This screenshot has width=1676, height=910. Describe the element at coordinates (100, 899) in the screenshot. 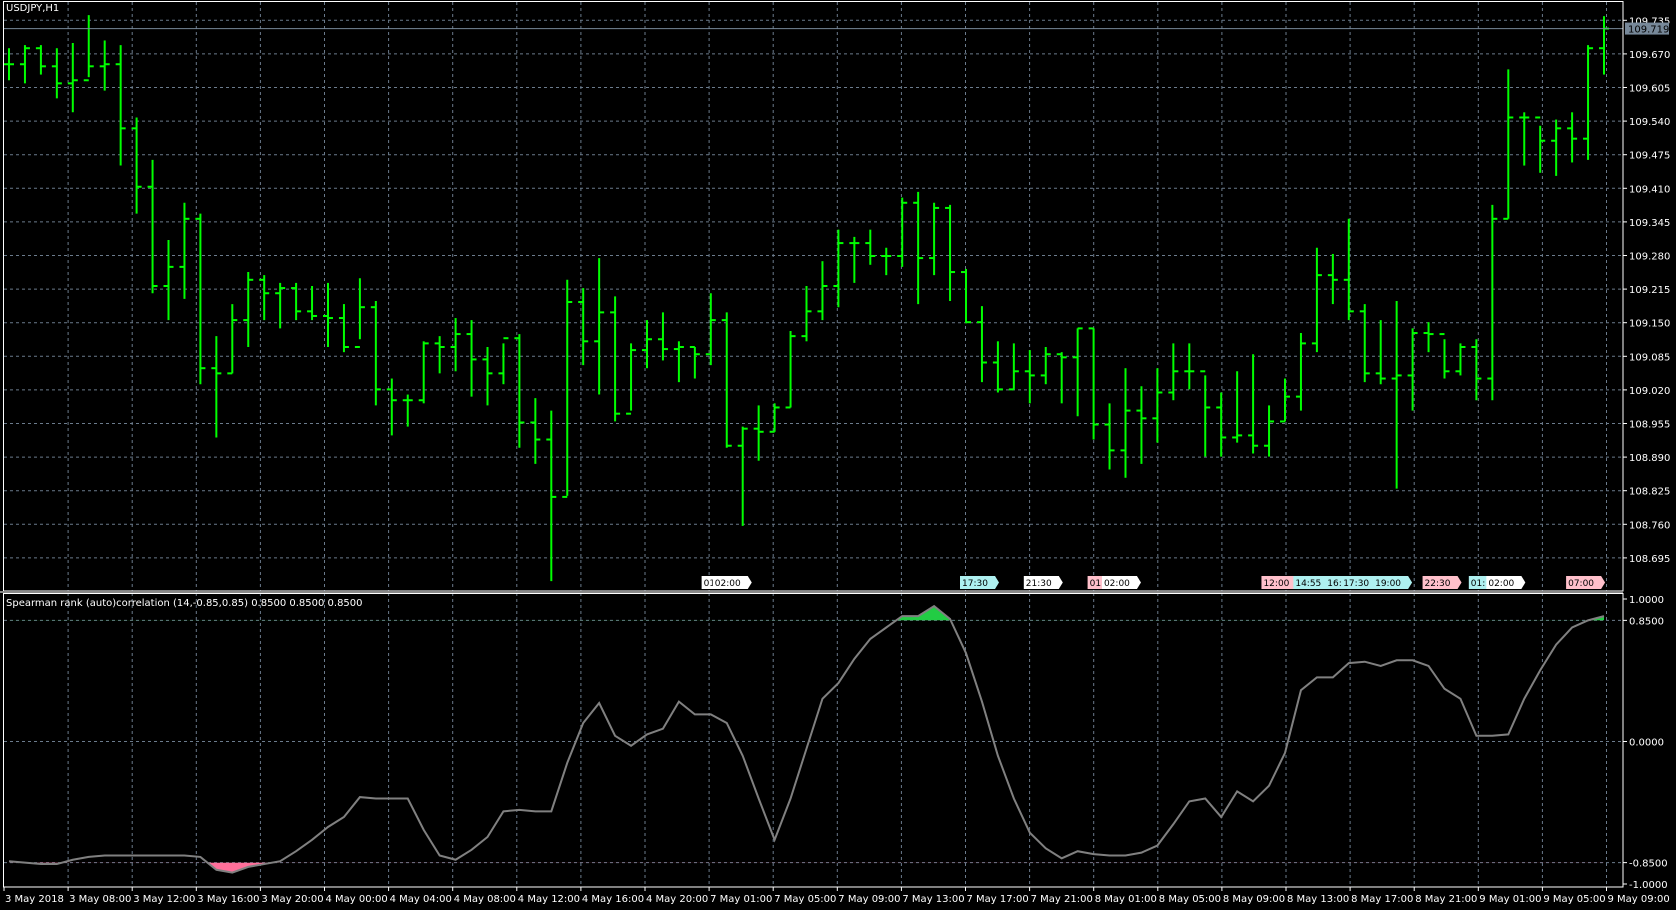

I see `time-label: 3 May 08:00` at that location.